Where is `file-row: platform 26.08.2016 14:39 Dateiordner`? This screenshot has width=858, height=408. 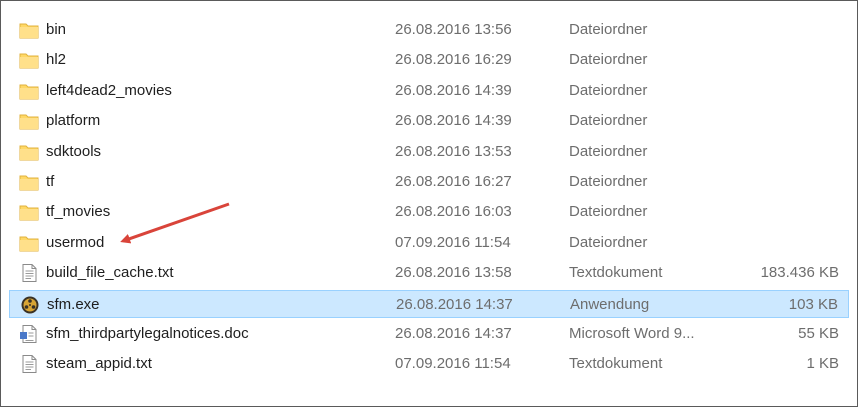
file-row: platform 26.08.2016 14:39 Dateiordner is located at coordinates (429, 121).